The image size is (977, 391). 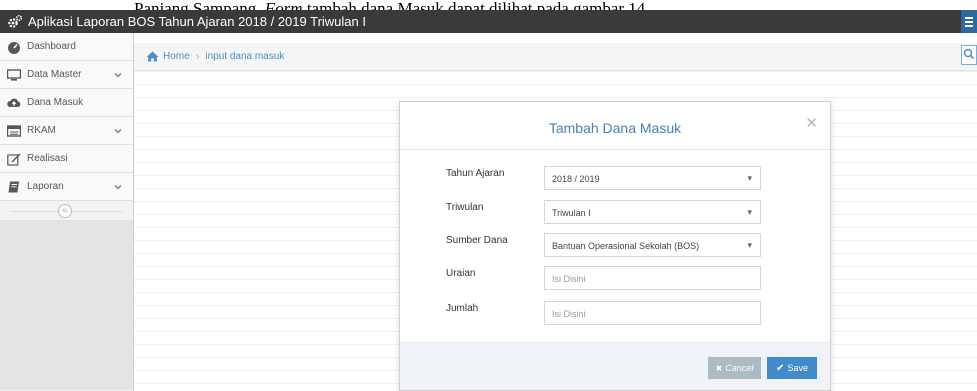 I want to click on edit-icon, so click(x=14, y=159).